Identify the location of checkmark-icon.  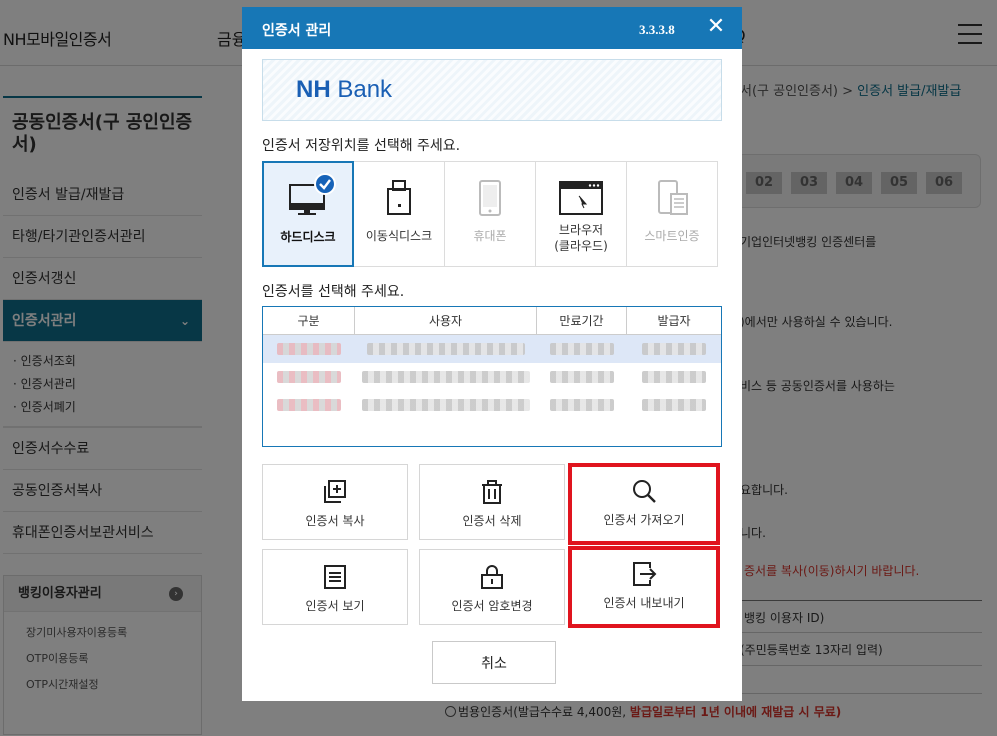
(325, 184).